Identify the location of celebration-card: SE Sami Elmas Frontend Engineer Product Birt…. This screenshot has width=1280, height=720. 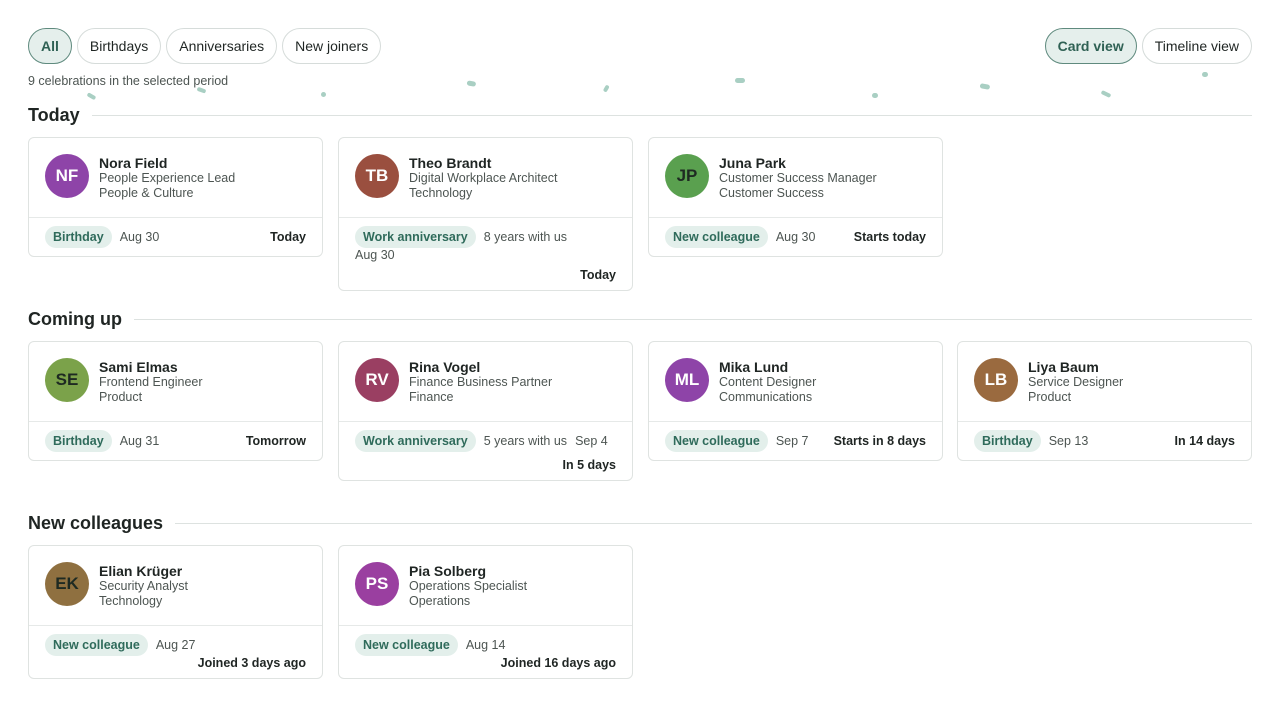
(175, 401).